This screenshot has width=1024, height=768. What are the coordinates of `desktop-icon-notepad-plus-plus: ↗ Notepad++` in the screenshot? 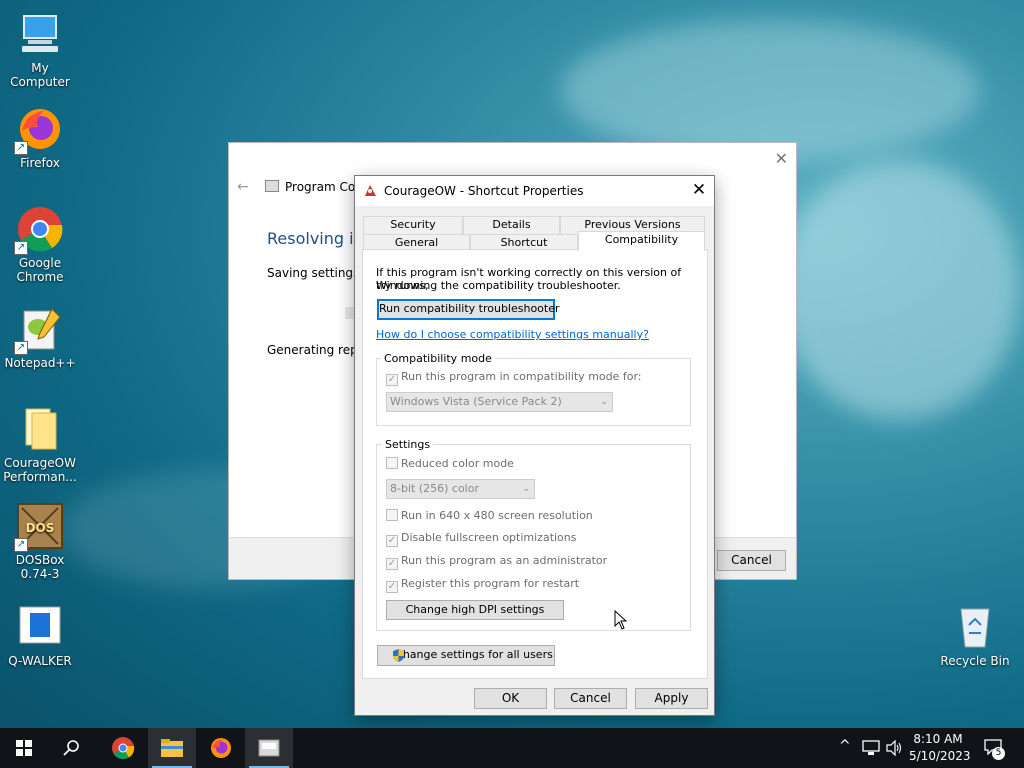 It's located at (40, 337).